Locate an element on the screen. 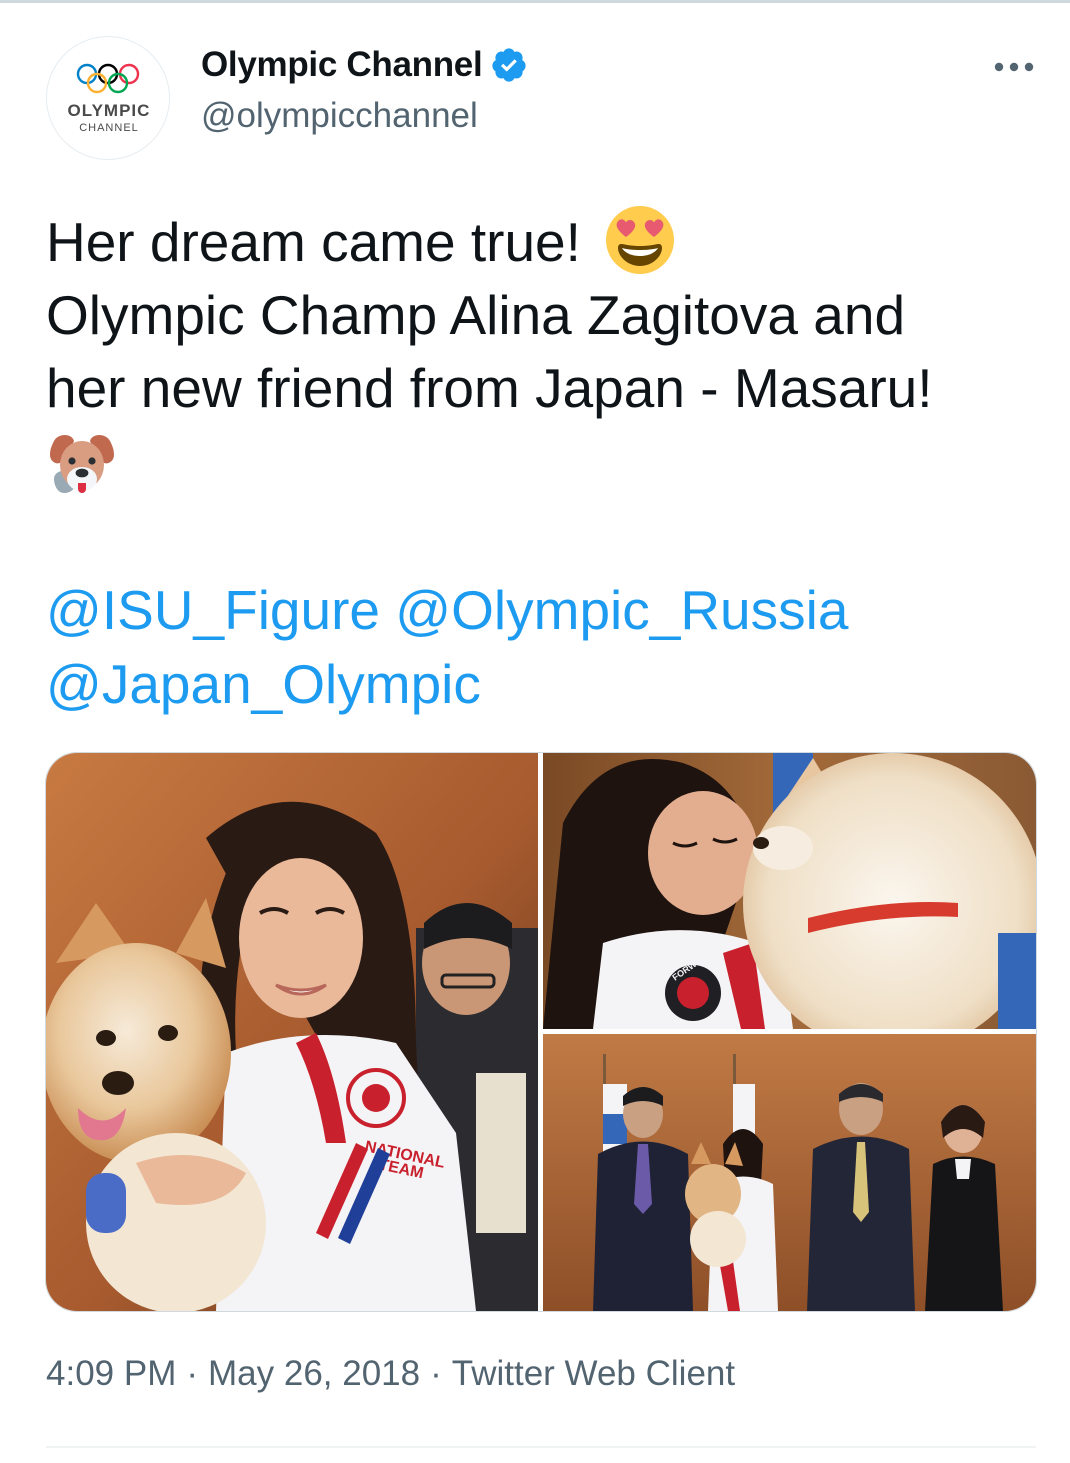 This screenshot has width=1070, height=1463. tweet-line-2: Olympic Champ Alina Zagitova and is located at coordinates (476, 315).